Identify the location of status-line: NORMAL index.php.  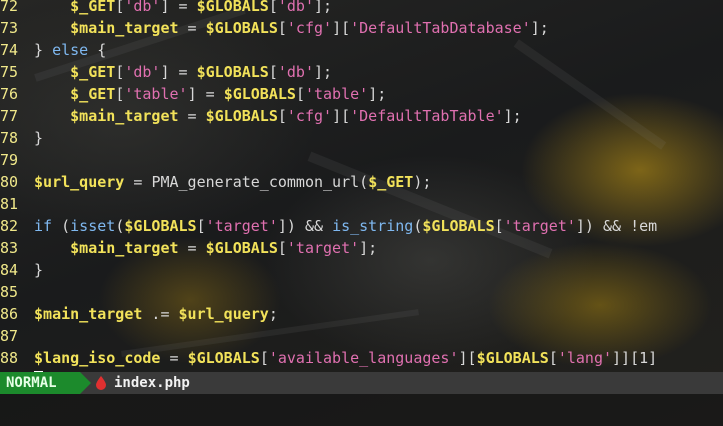
(361, 383).